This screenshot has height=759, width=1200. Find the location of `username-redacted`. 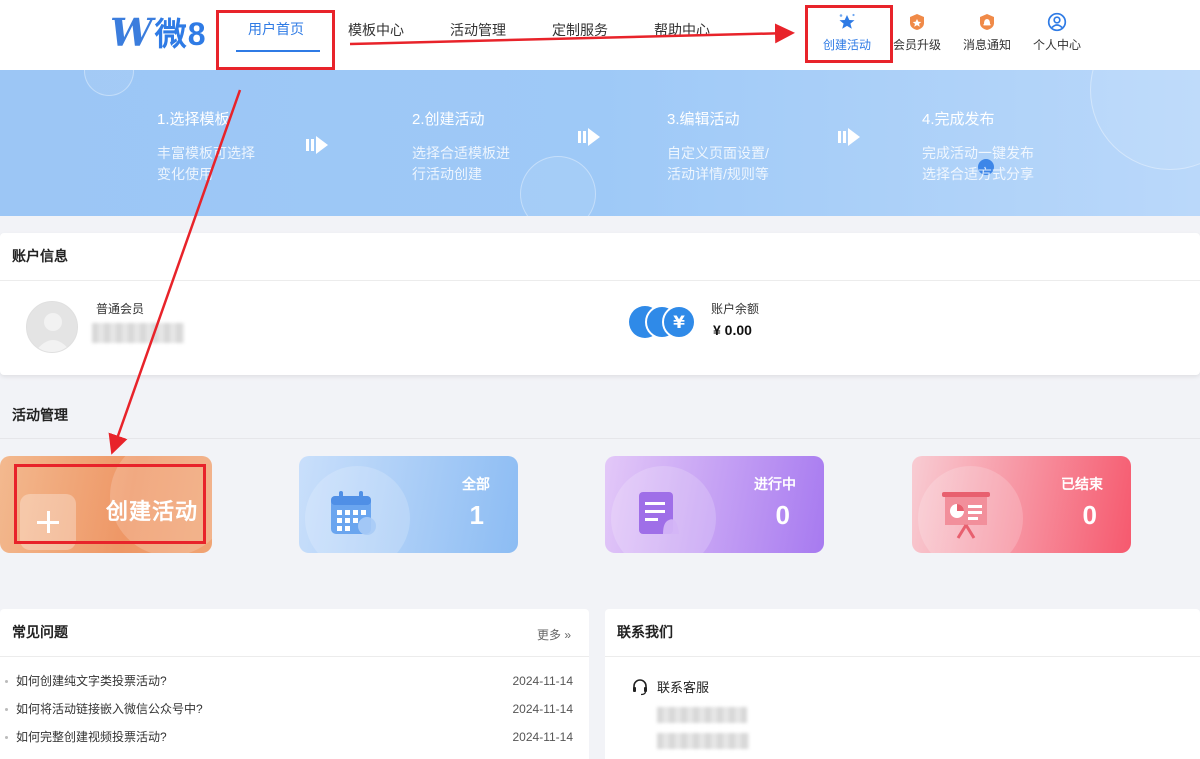

username-redacted is located at coordinates (138, 333).